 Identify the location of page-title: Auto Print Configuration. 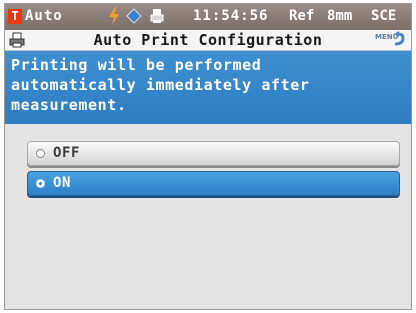
(208, 40).